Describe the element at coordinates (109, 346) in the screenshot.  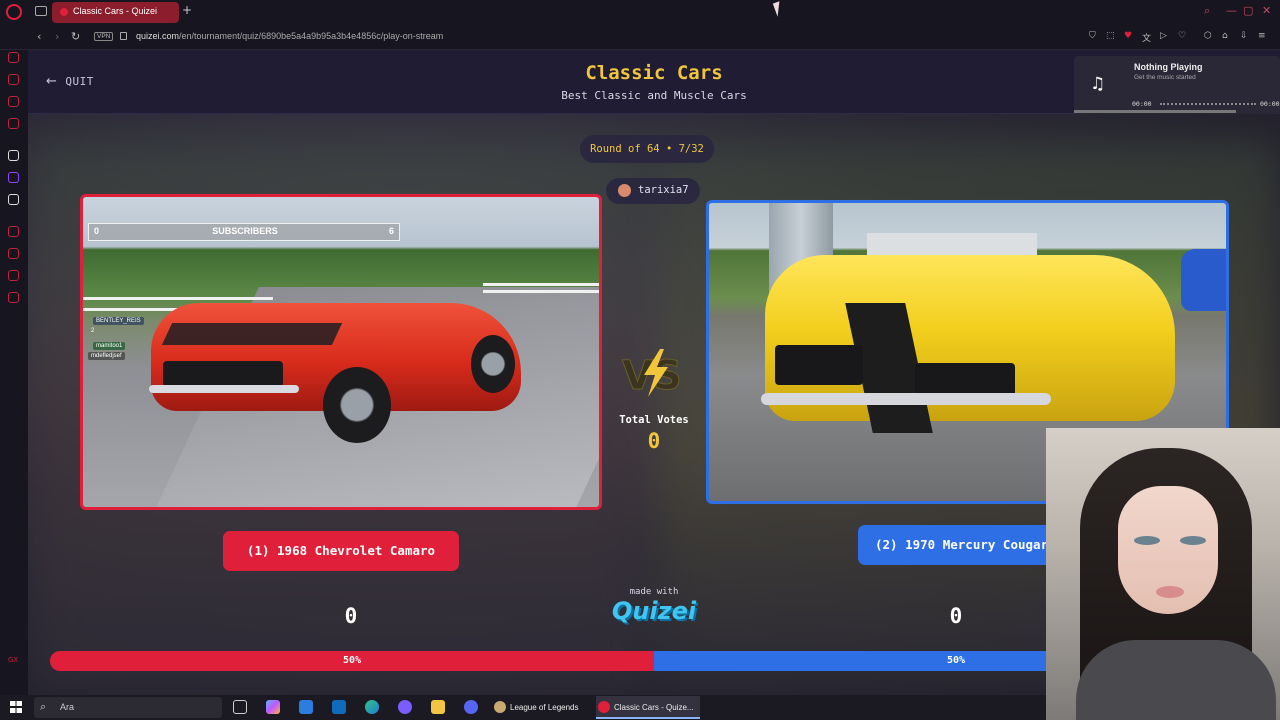
I see `chat-username: mamitoo1` at that location.